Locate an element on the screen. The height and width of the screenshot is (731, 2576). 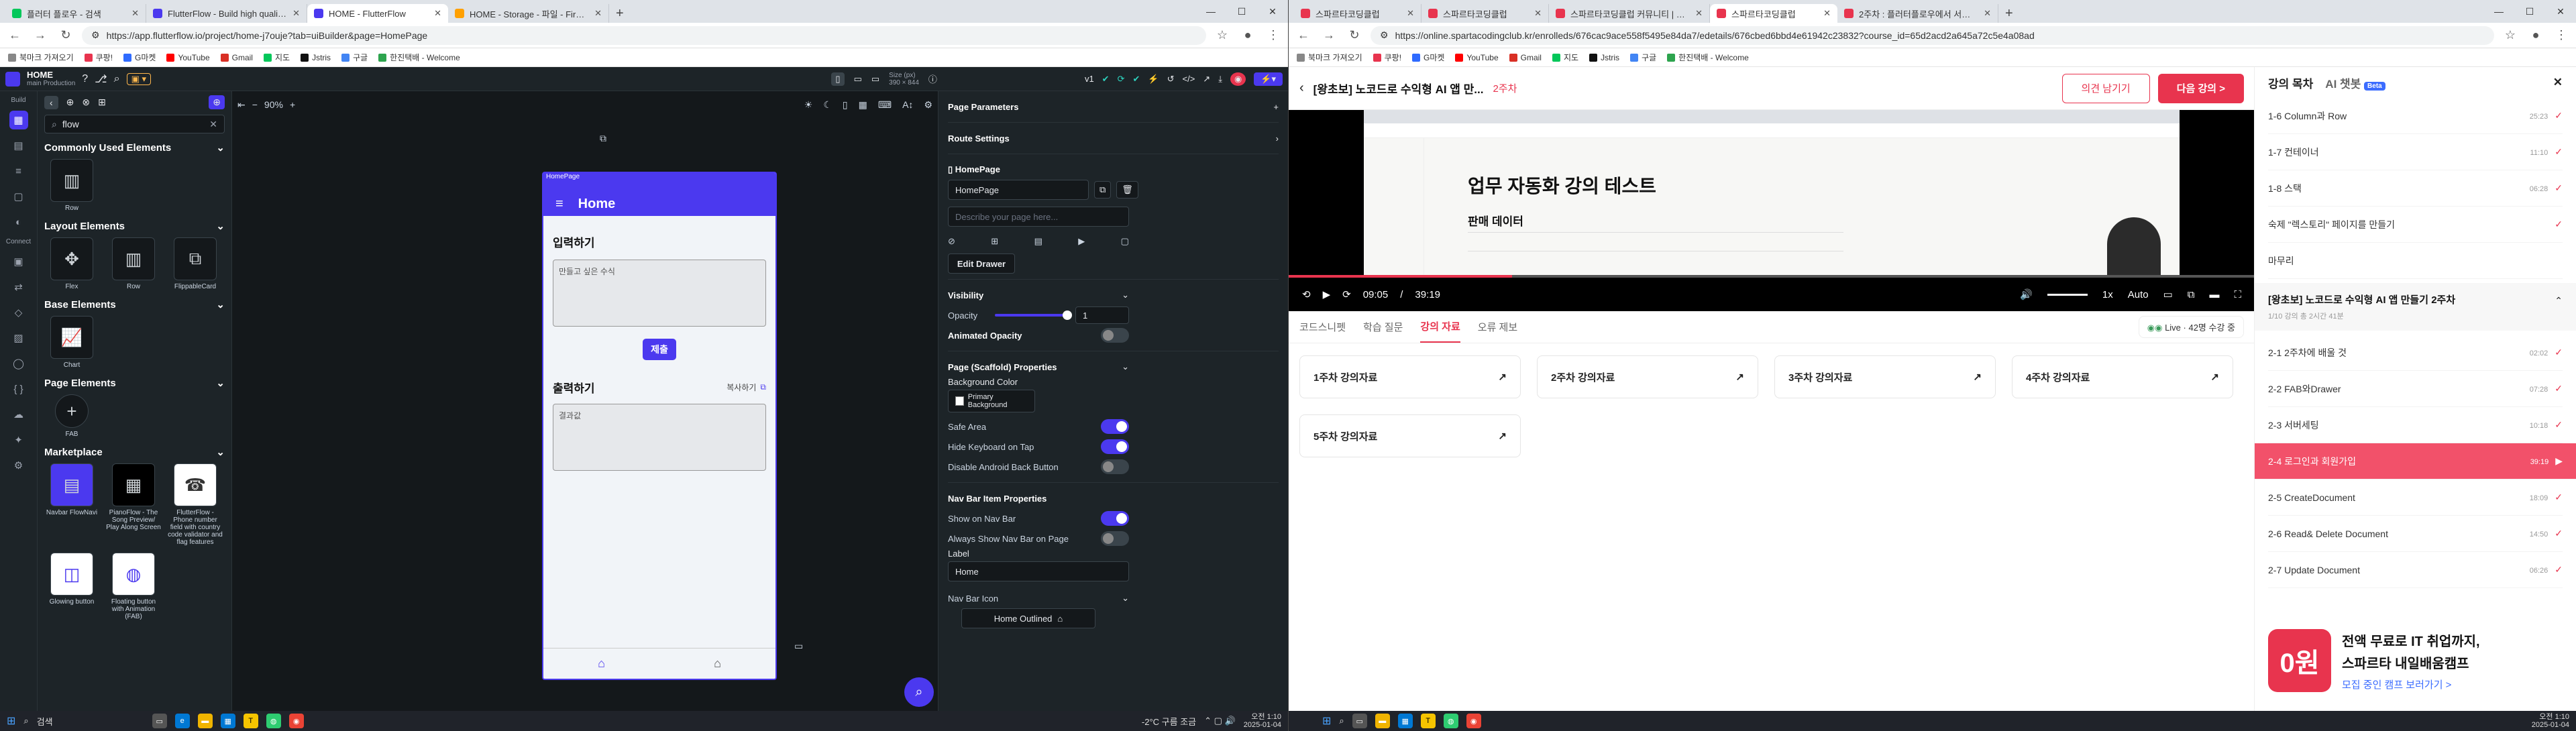
tab-question: 학습 질문 is located at coordinates (1383, 327).